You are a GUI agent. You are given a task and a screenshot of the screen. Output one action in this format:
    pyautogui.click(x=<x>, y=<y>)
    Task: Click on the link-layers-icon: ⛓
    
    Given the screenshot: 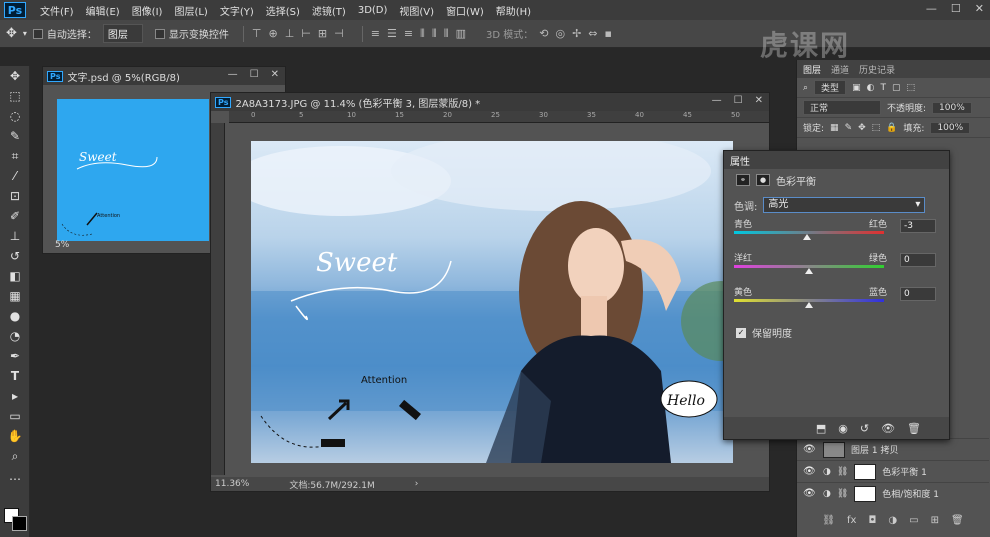 What is the action you would take?
    pyautogui.click(x=828, y=520)
    